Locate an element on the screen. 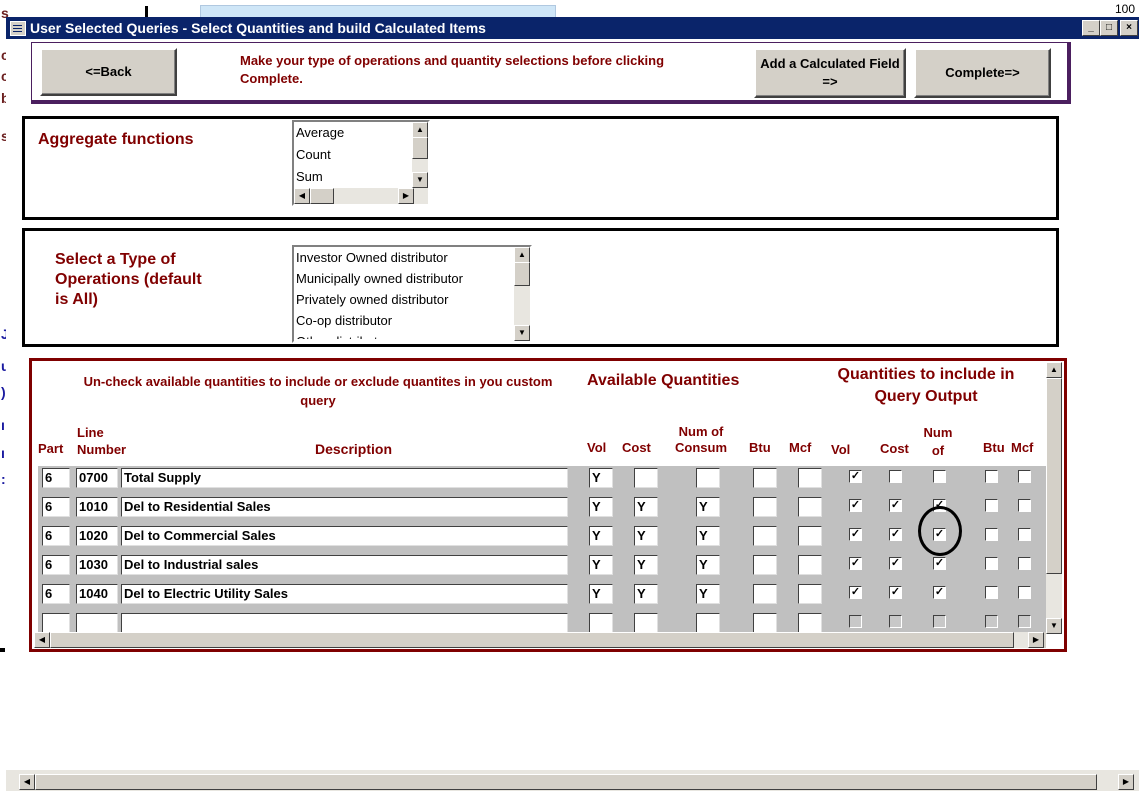 The image size is (1144, 791). description-cell: Del to Electric Utility Sales is located at coordinates (344, 594).